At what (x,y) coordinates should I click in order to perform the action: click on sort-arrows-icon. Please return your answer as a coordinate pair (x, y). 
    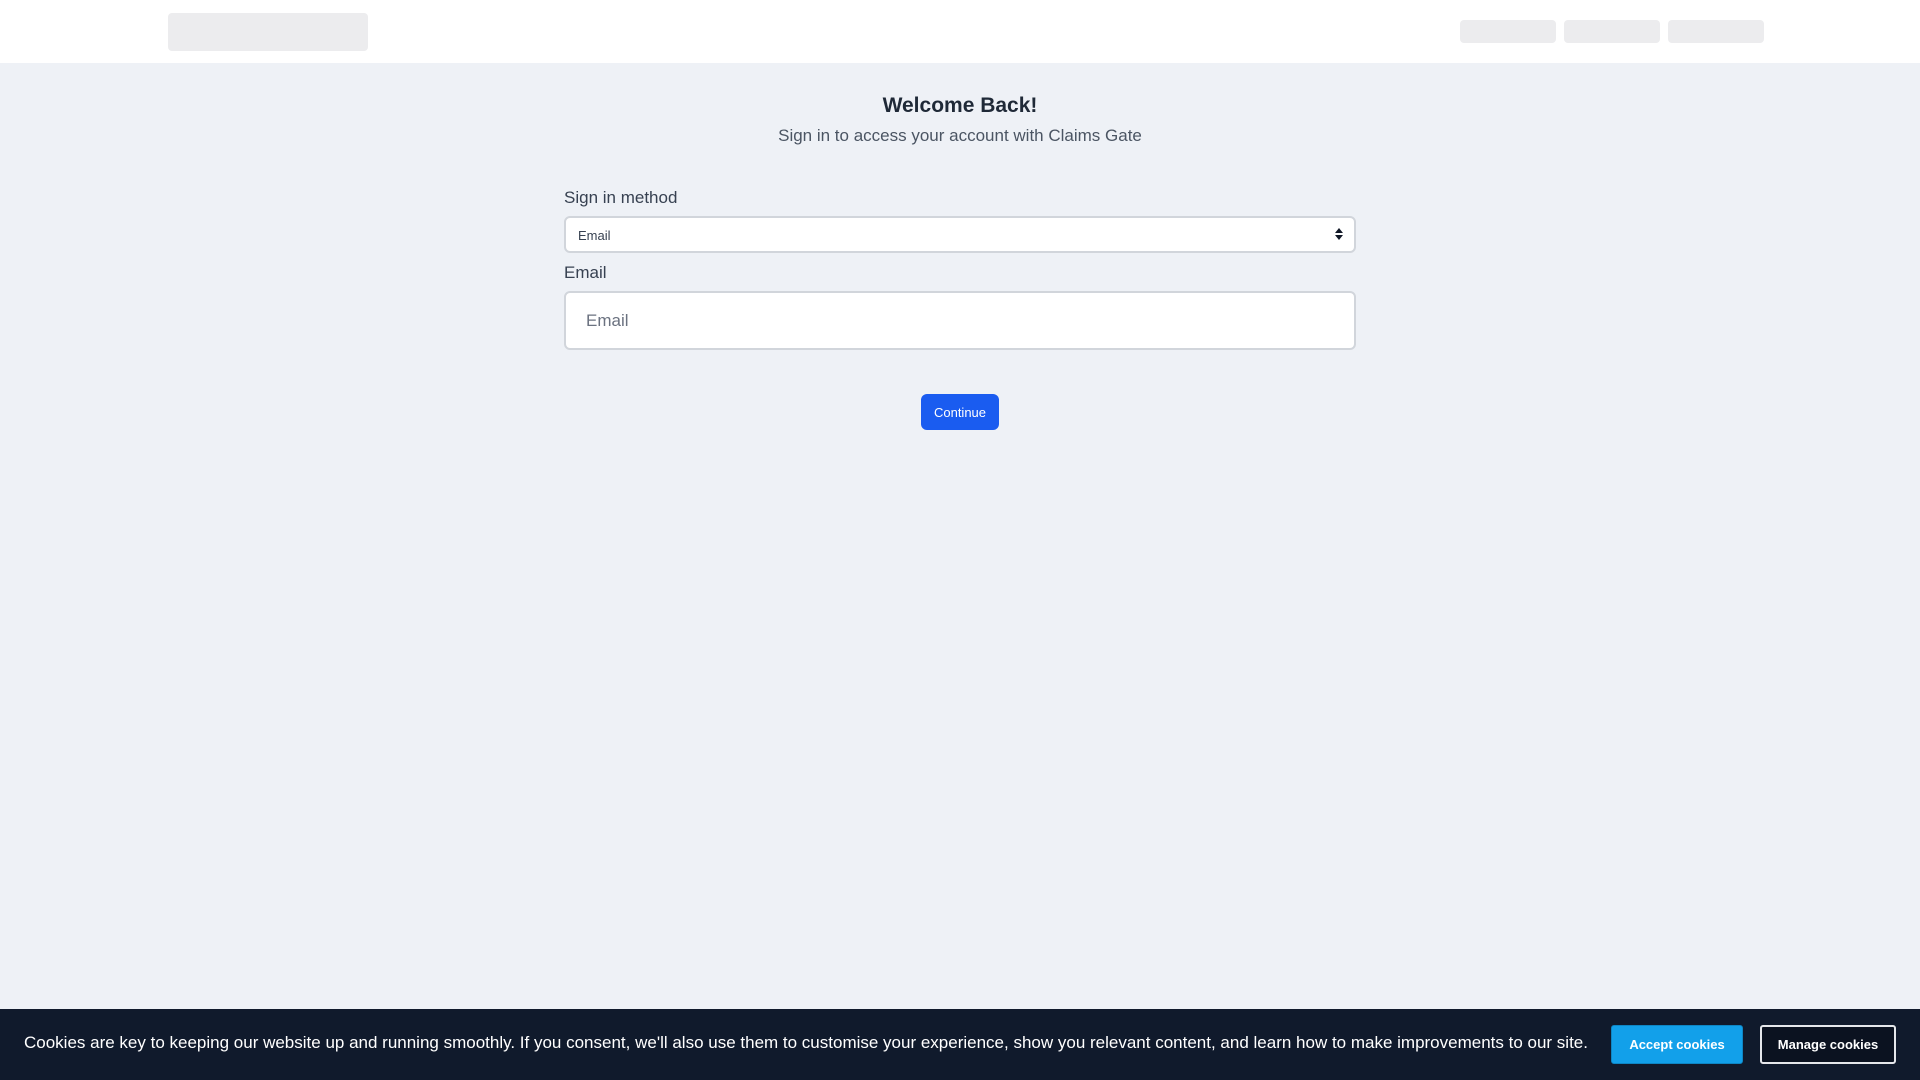
    Looking at the image, I should click on (1339, 234).